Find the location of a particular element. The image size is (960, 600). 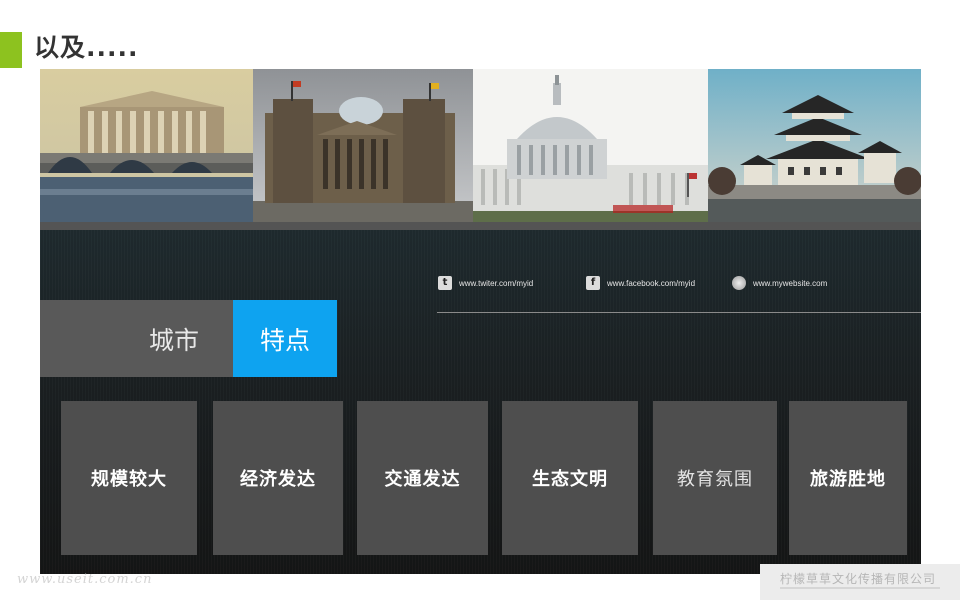

feature-card: 教育氛围 is located at coordinates (715, 478).